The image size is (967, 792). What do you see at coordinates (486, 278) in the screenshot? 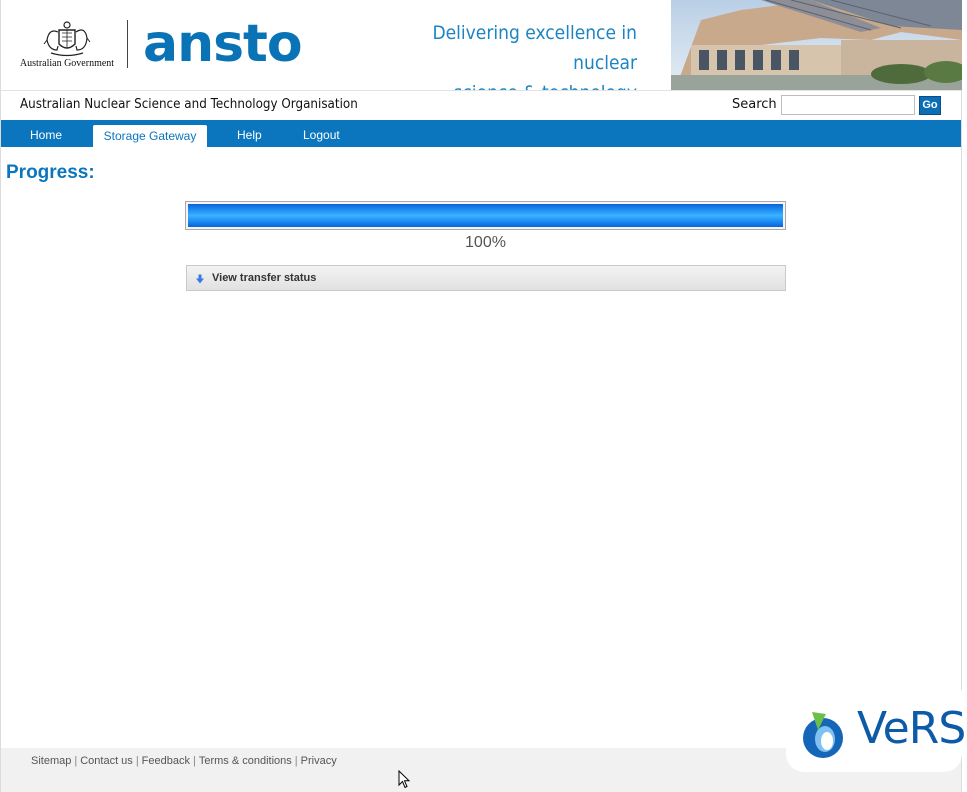
I see `view-transfer-status-toggle: View transfer status` at bounding box center [486, 278].